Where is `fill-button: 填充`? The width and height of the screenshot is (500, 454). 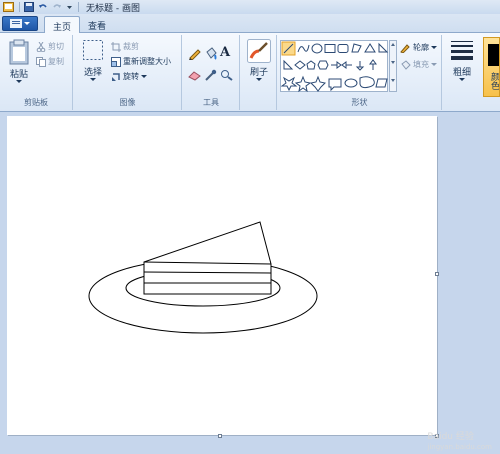
fill-button: 填充 is located at coordinates (418, 64).